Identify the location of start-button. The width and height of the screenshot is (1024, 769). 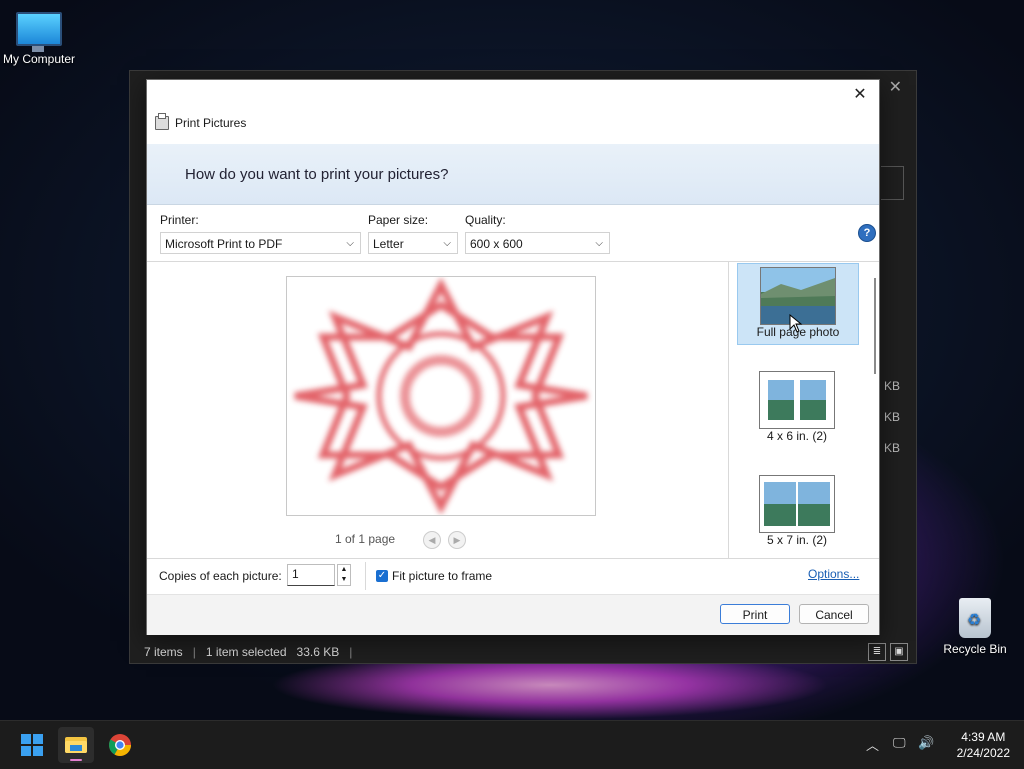
(32, 745).